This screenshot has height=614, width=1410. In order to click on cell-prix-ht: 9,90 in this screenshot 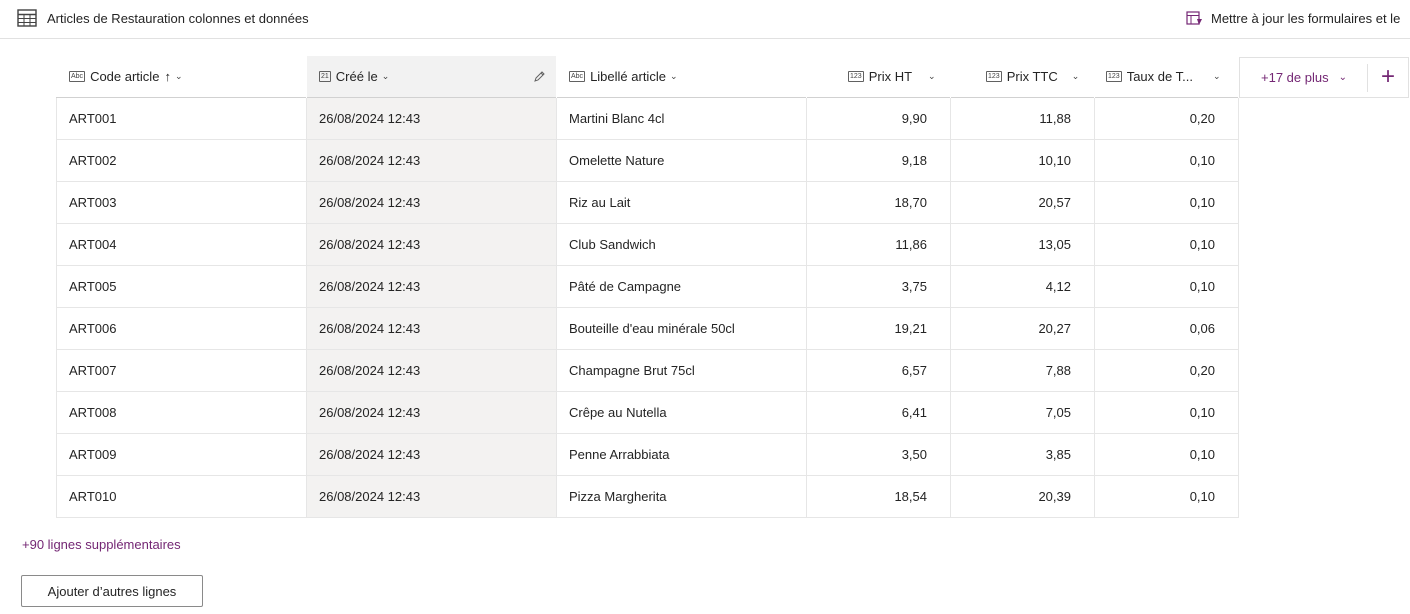, I will do `click(879, 119)`.